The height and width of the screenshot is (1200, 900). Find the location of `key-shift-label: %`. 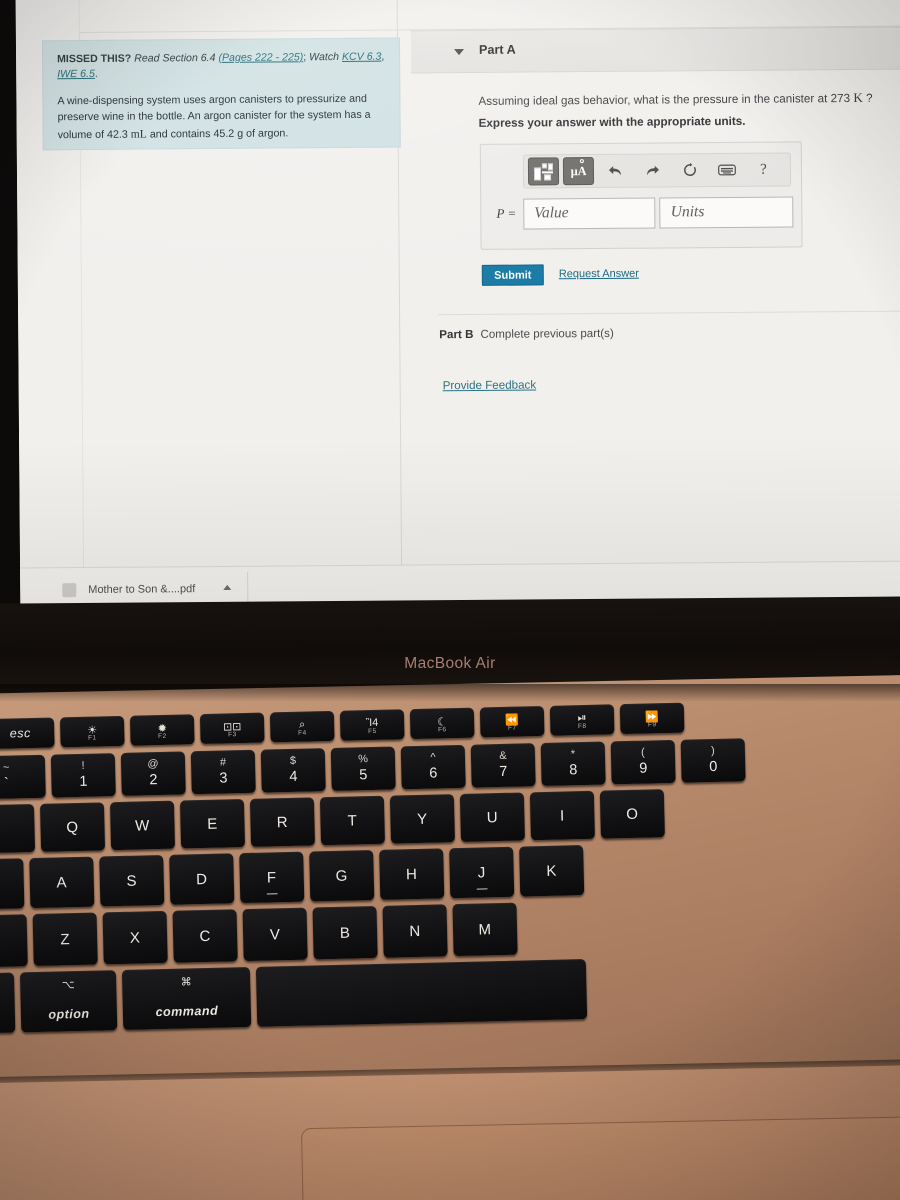

key-shift-label: % is located at coordinates (363, 759).